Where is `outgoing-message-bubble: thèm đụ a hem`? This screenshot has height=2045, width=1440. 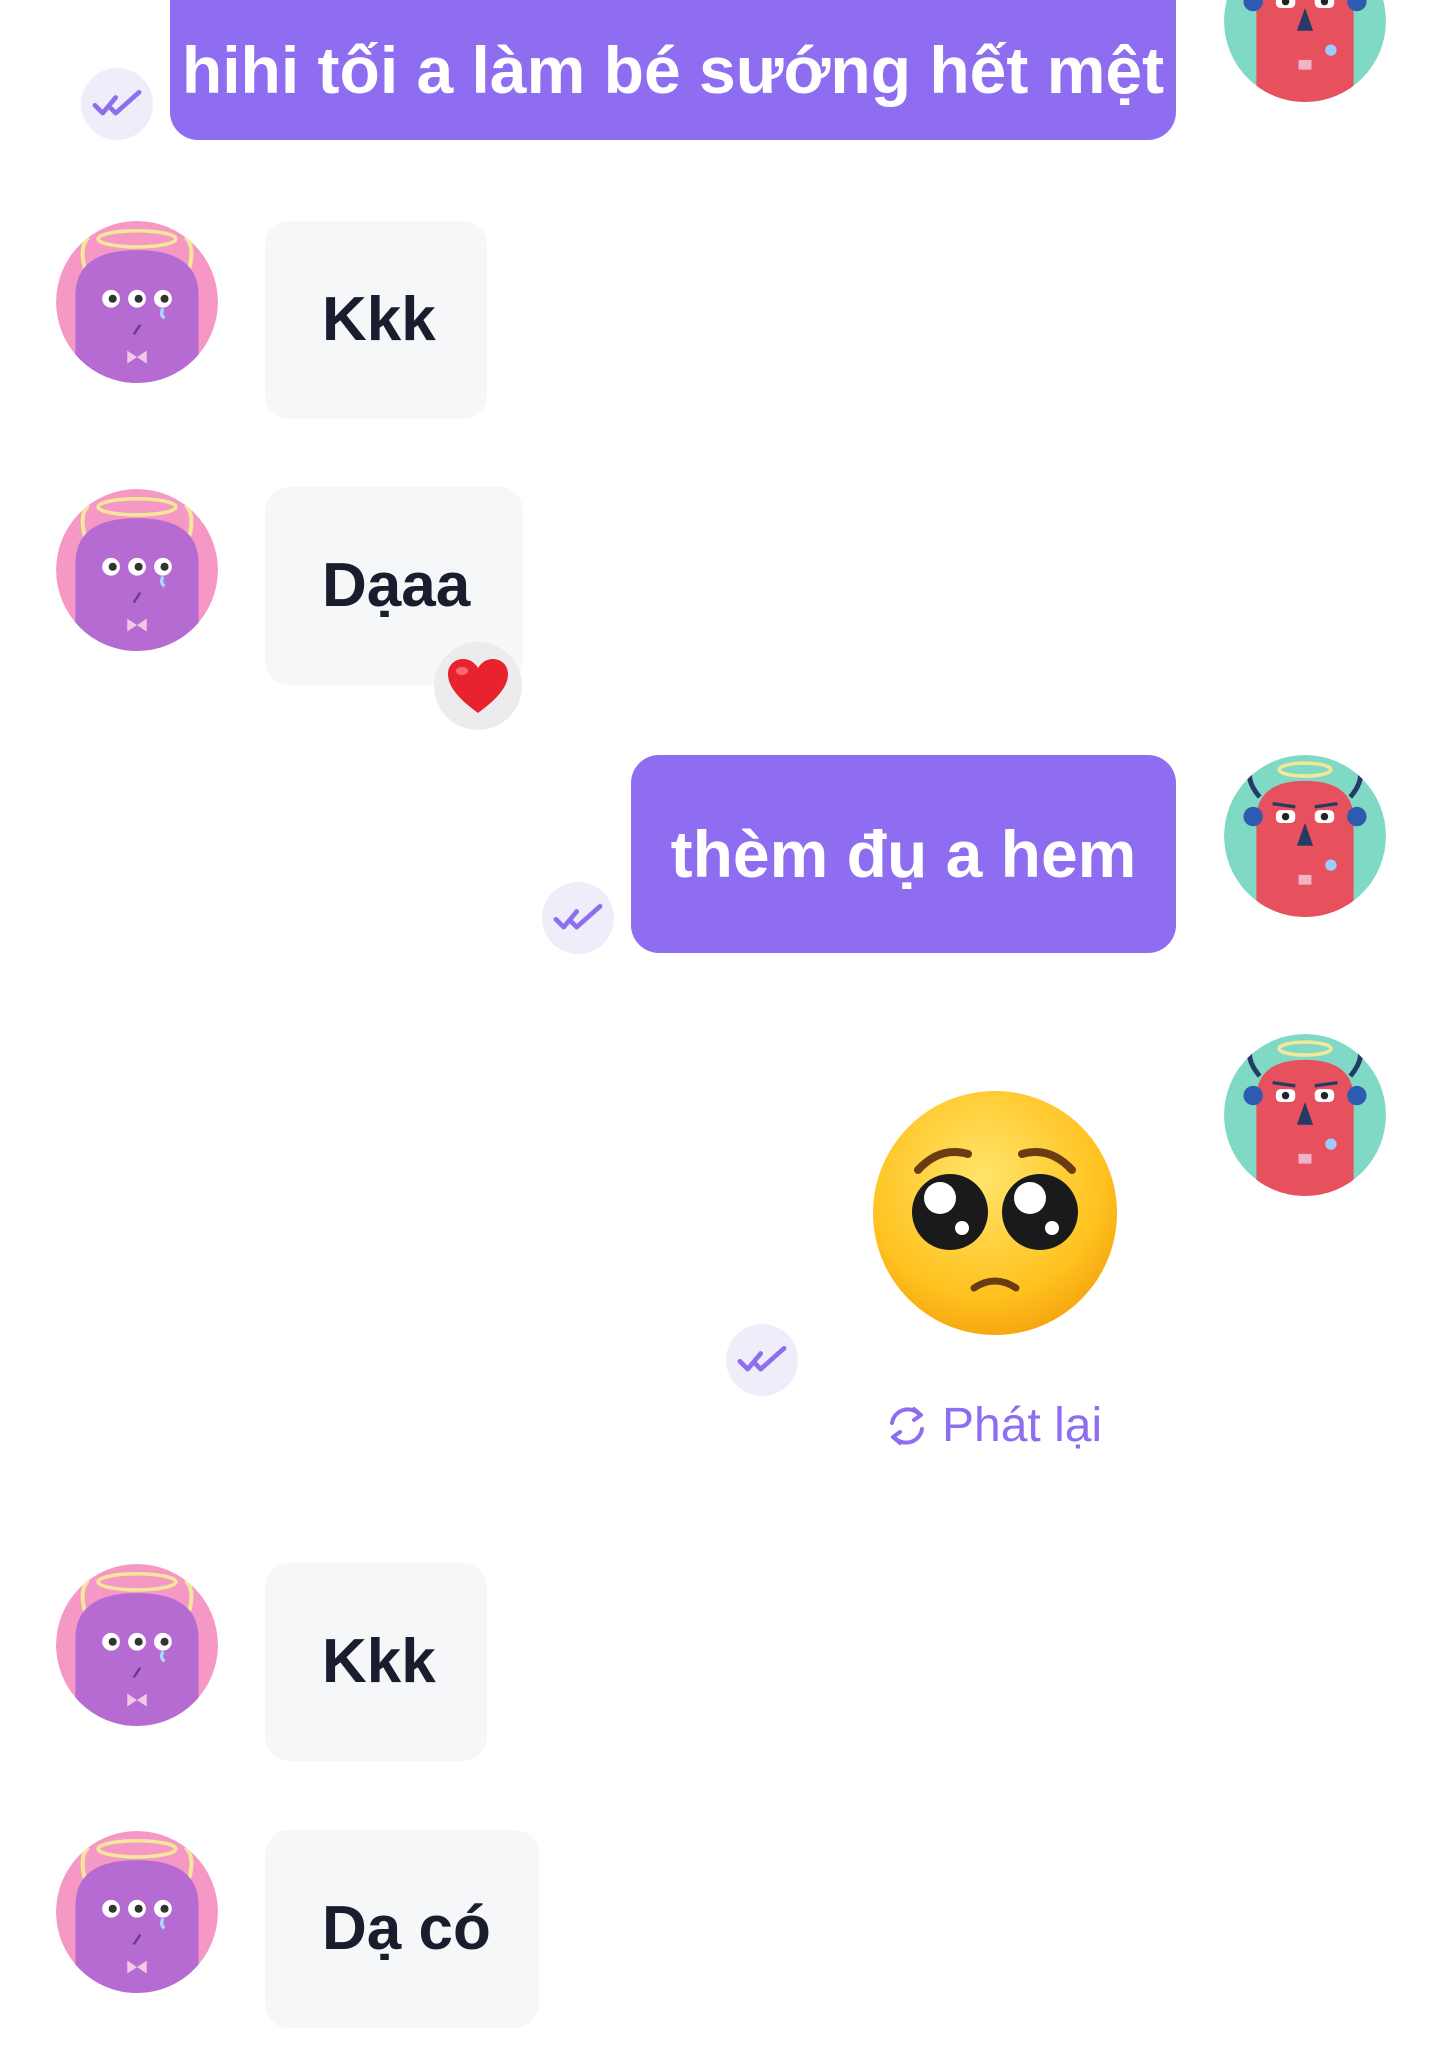
outgoing-message-bubble: thèm đụ a hem is located at coordinates (903, 854).